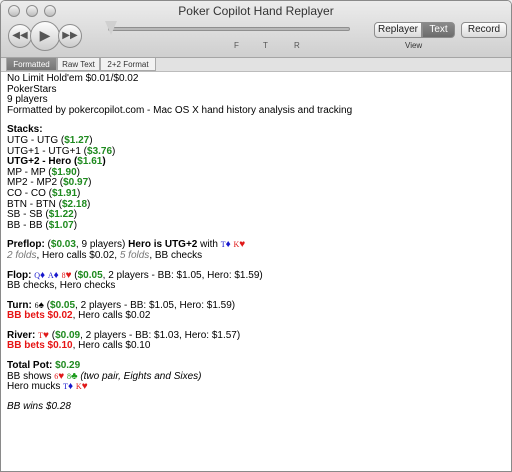 The image size is (512, 472). What do you see at coordinates (160, 335) in the screenshot?
I see `pot-info: , 2 players - BB: $1.03, Hero: $1.57)` at bounding box center [160, 335].